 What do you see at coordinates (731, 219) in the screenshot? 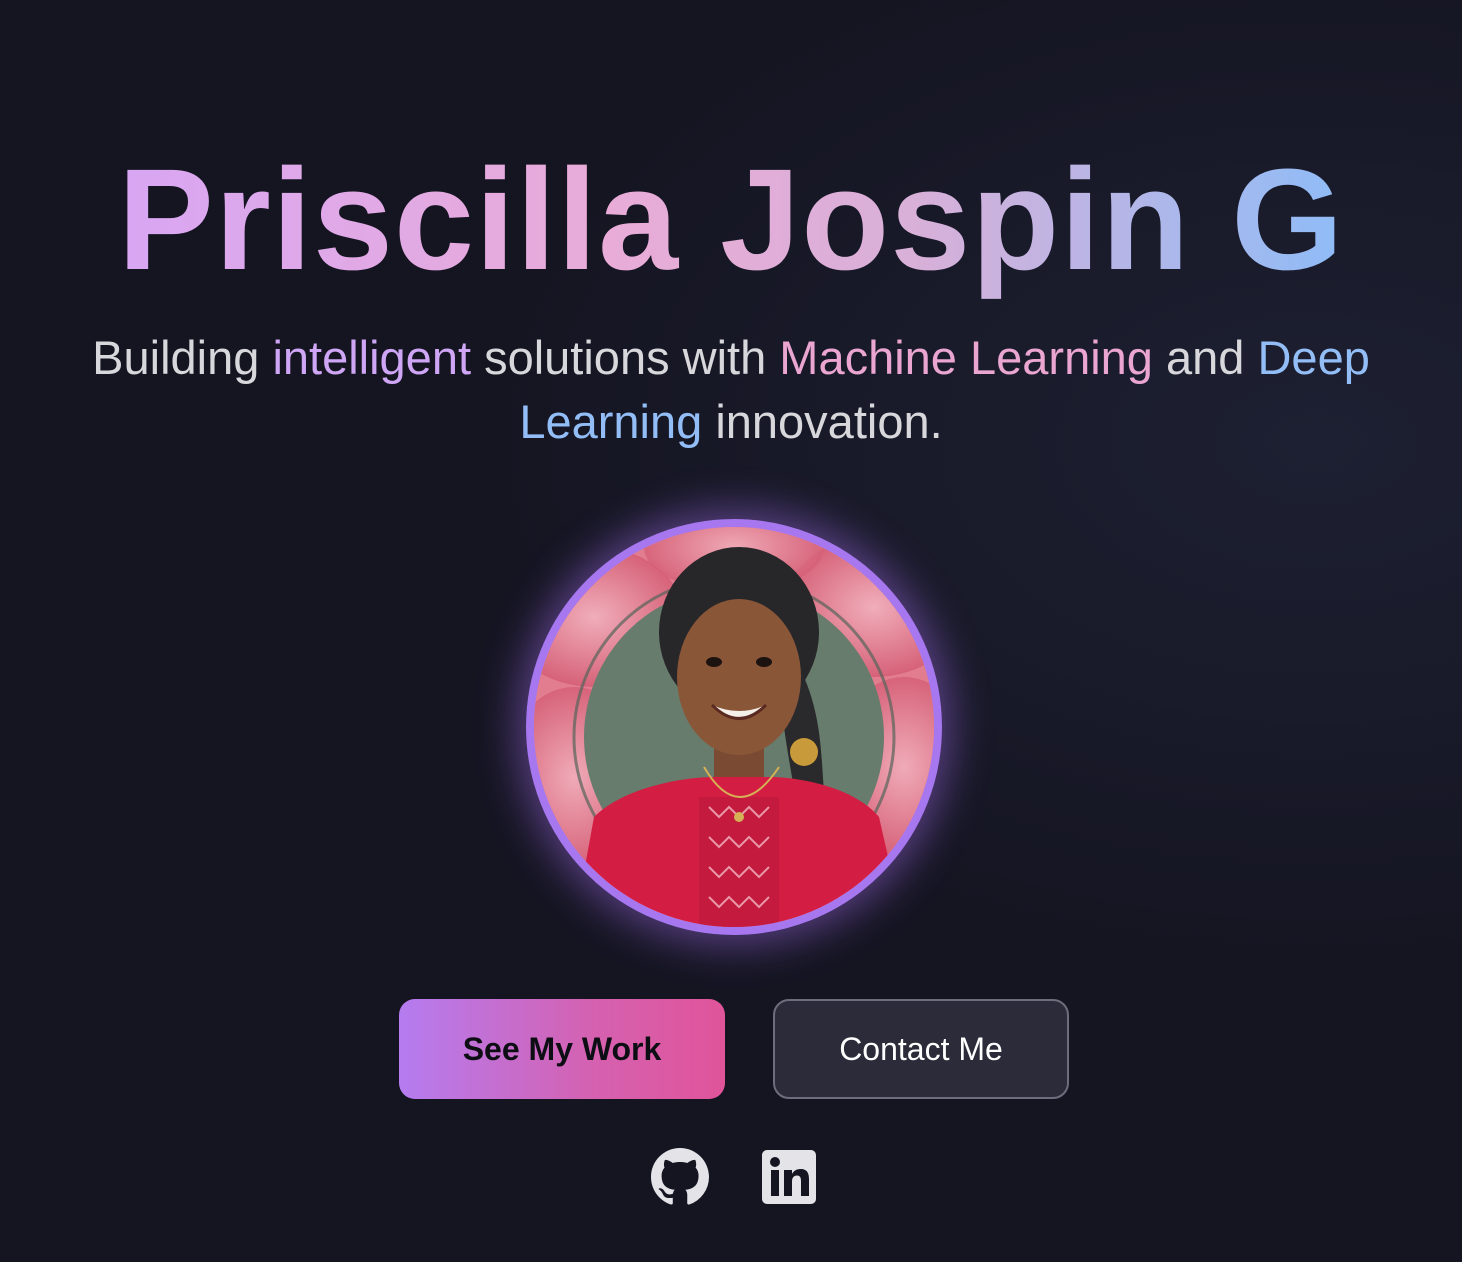
I see `hero-name: Priscilla Jospin G` at bounding box center [731, 219].